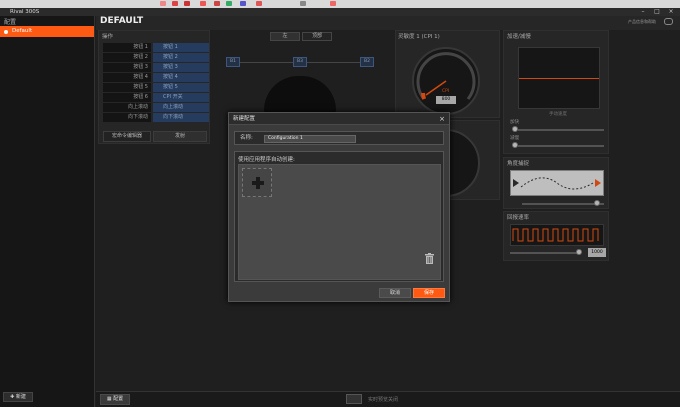 The image size is (680, 407). What do you see at coordinates (429, 293) in the screenshot?
I see `save-button: 保存` at bounding box center [429, 293].